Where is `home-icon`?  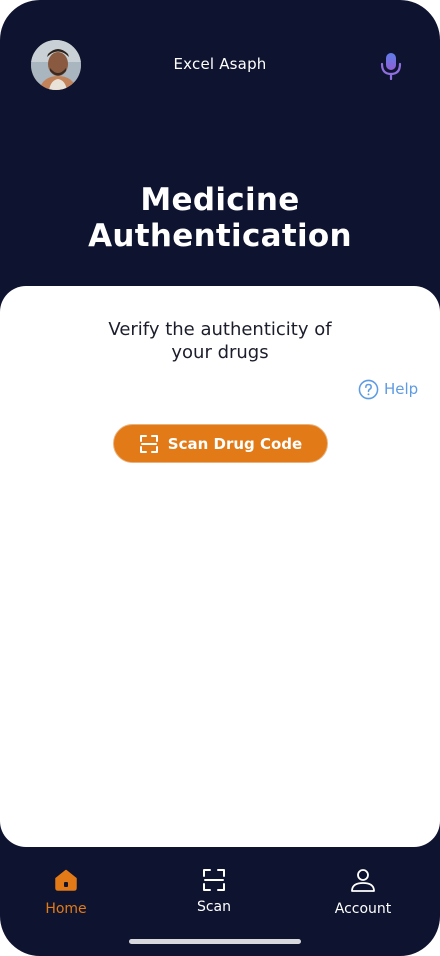
home-icon is located at coordinates (66, 880).